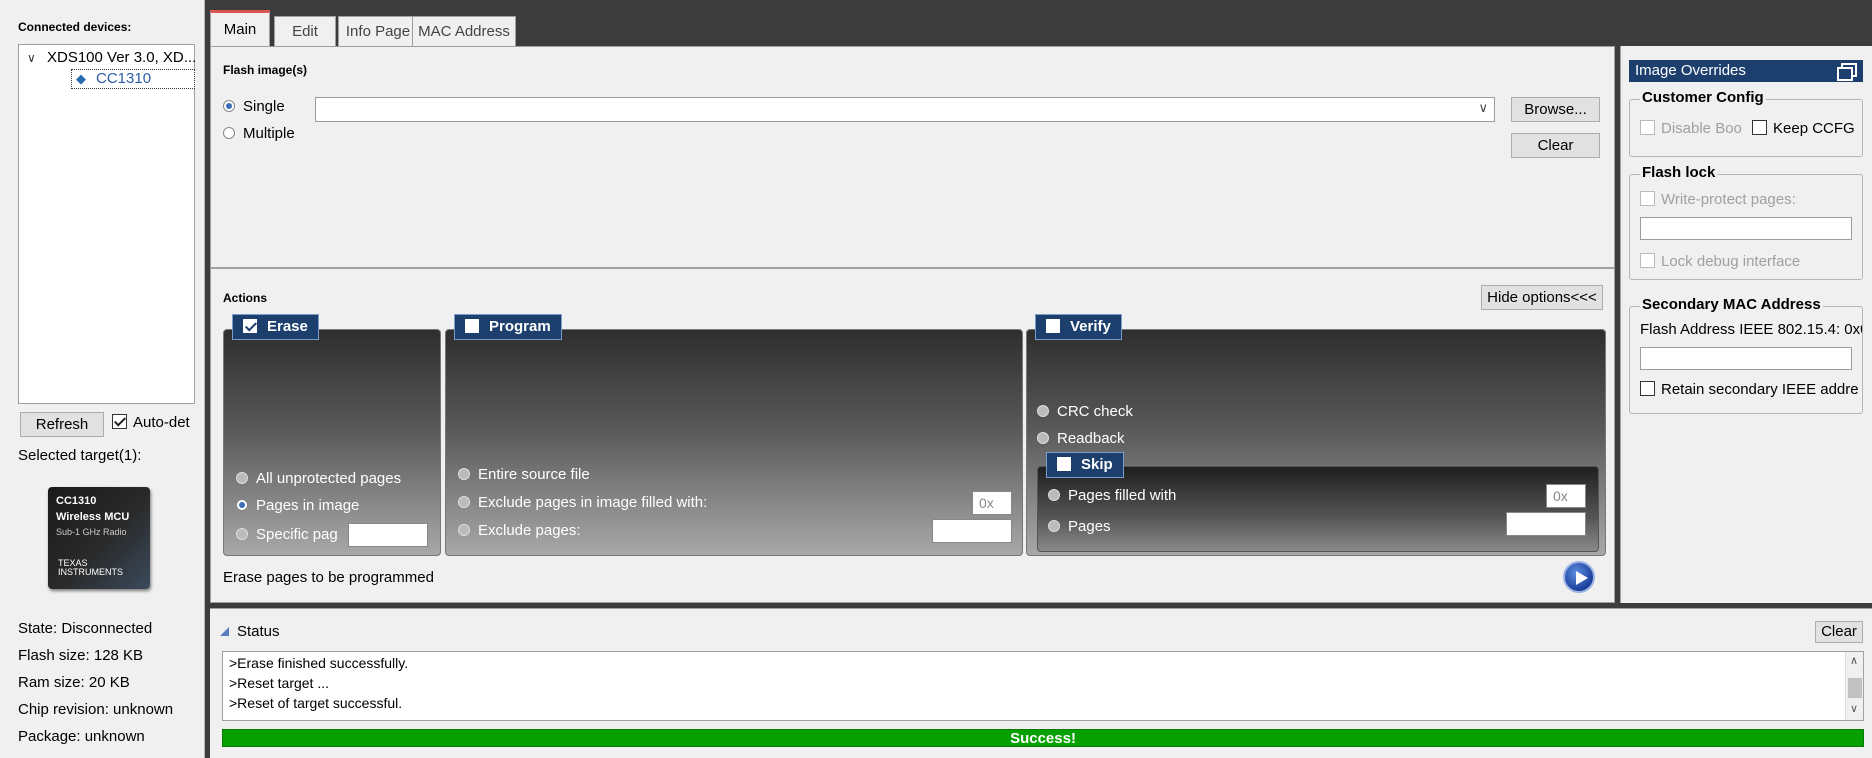  I want to click on chip-radio: Sub-1 GHz Radio, so click(91, 532).